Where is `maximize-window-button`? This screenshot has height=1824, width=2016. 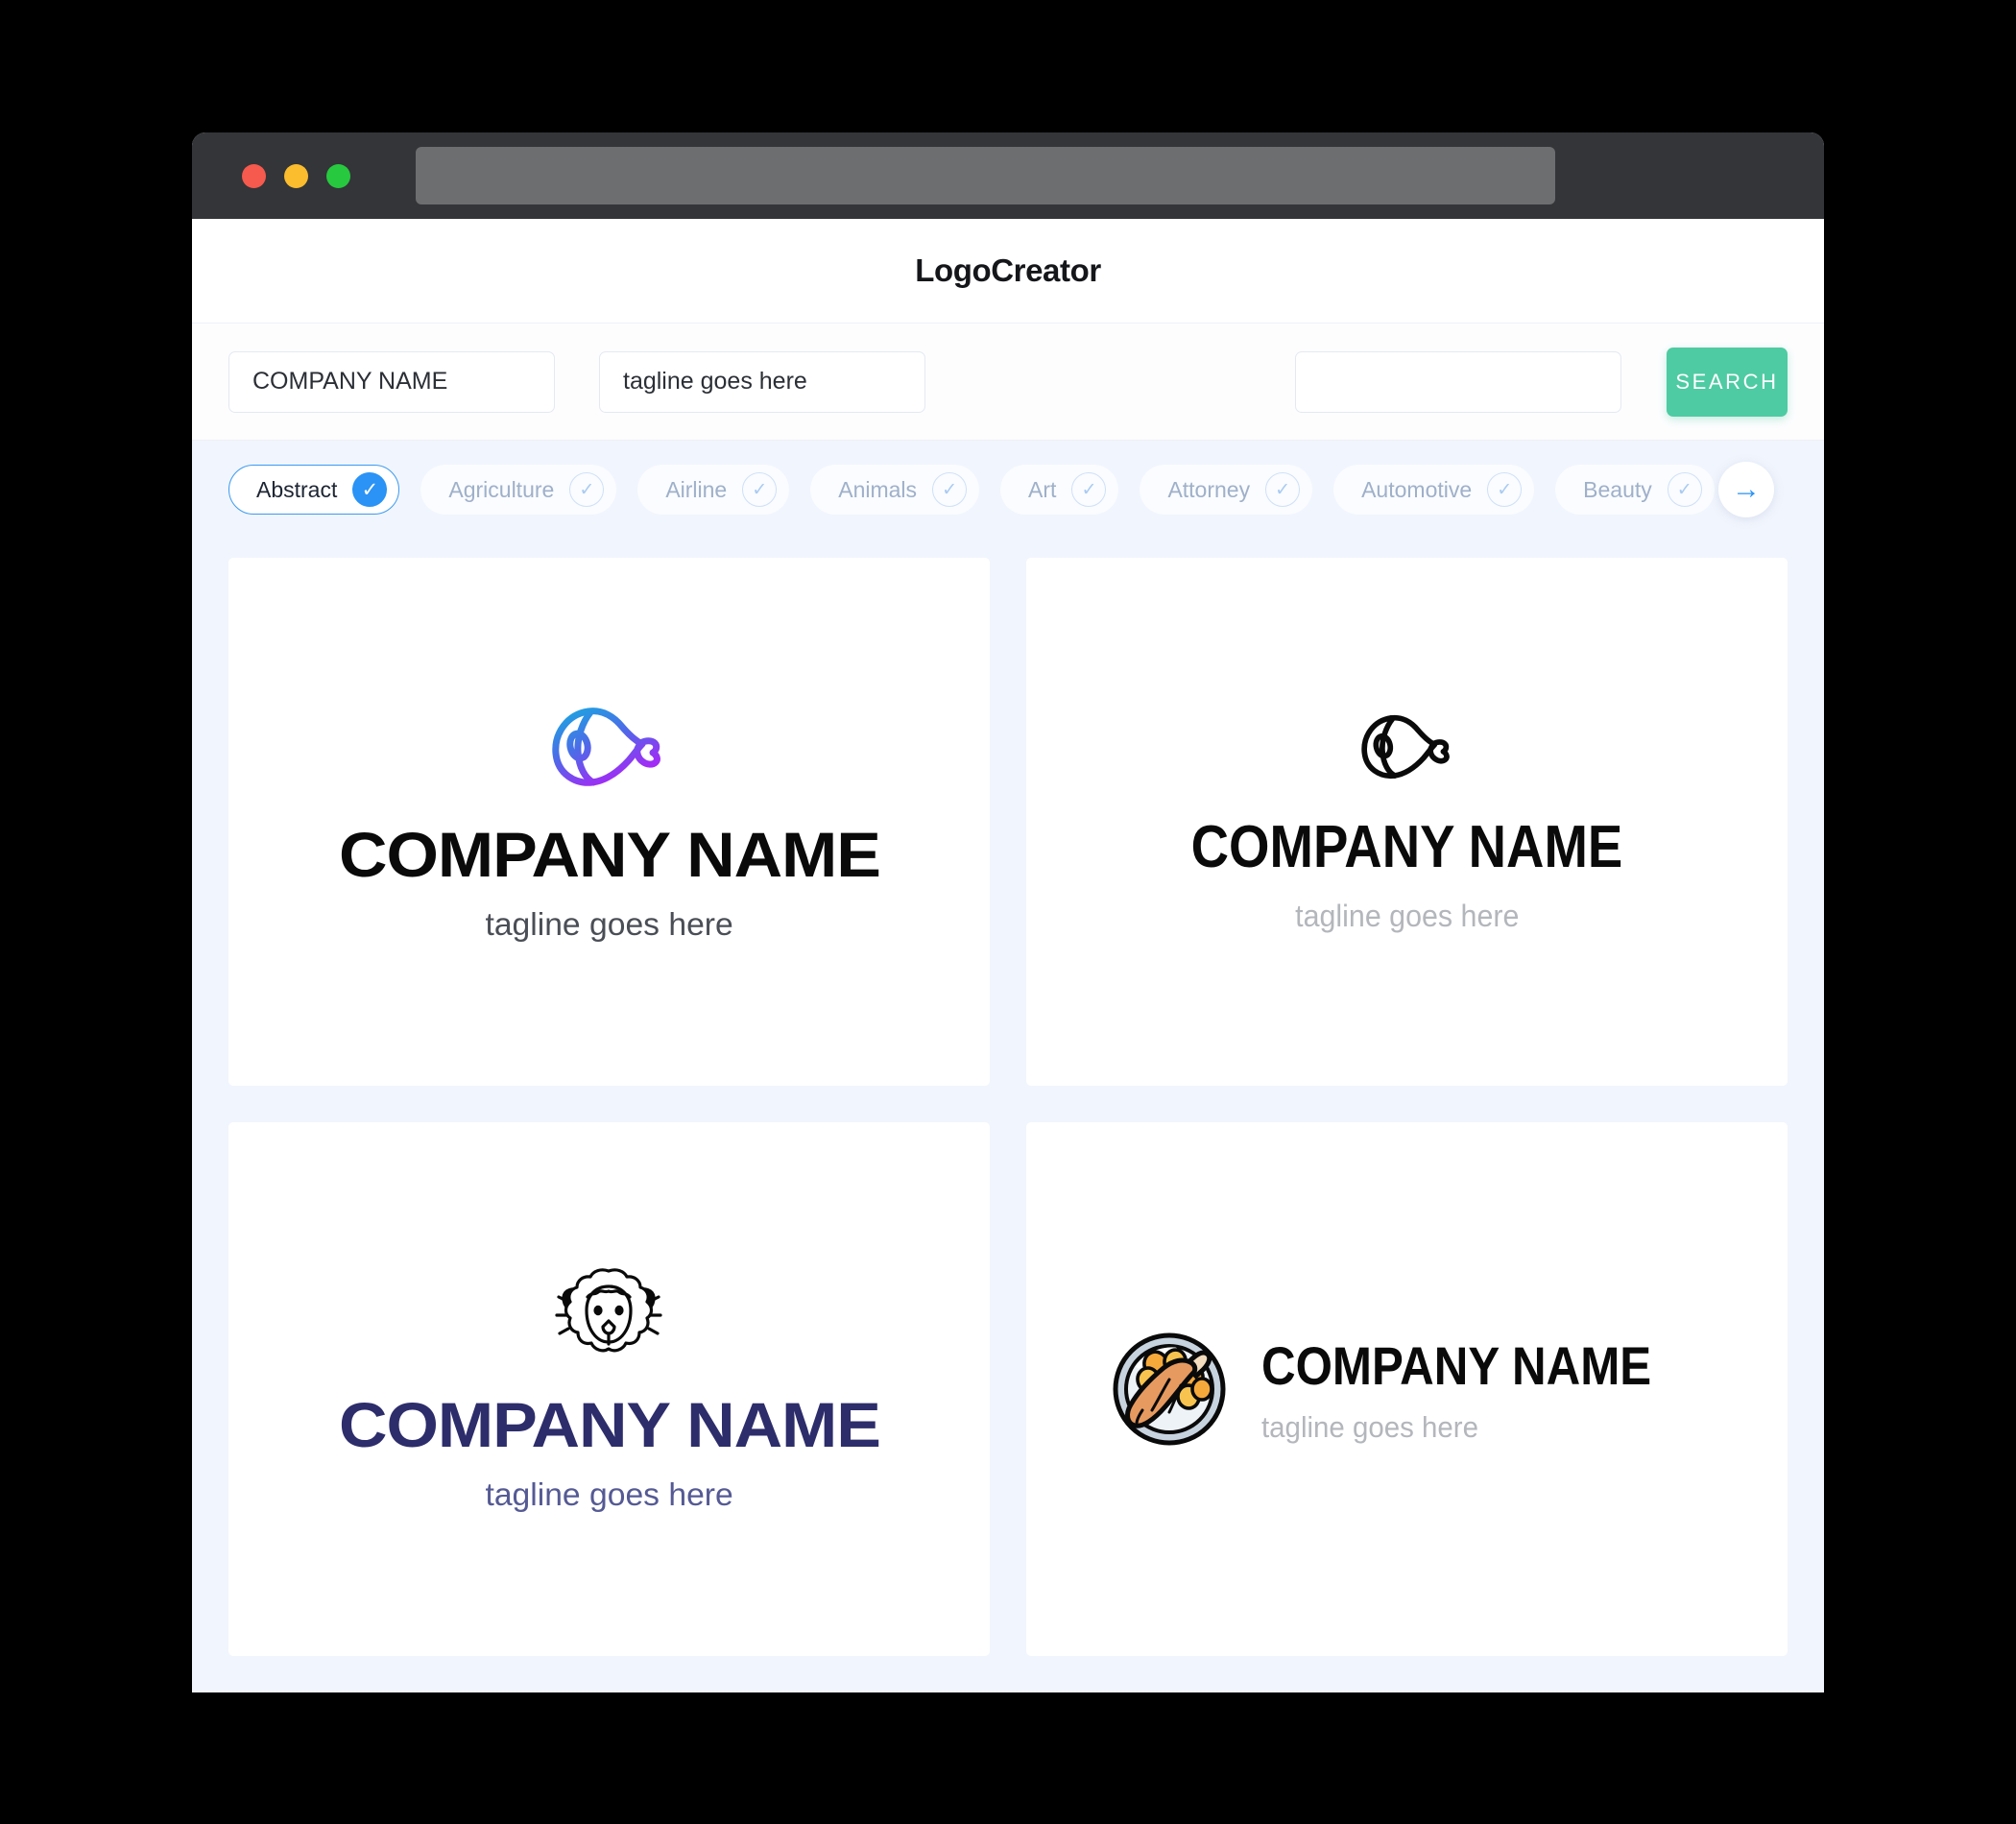
maximize-window-button is located at coordinates (338, 175).